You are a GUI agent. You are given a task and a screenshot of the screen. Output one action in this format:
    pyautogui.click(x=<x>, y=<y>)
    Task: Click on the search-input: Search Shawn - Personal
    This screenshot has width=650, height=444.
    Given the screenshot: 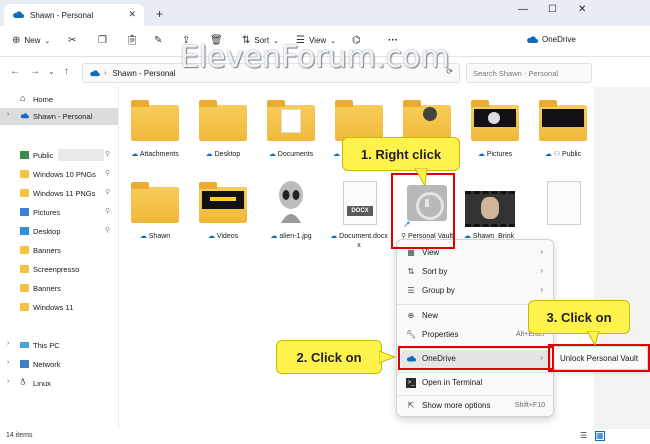 What is the action you would take?
    pyautogui.click(x=529, y=73)
    